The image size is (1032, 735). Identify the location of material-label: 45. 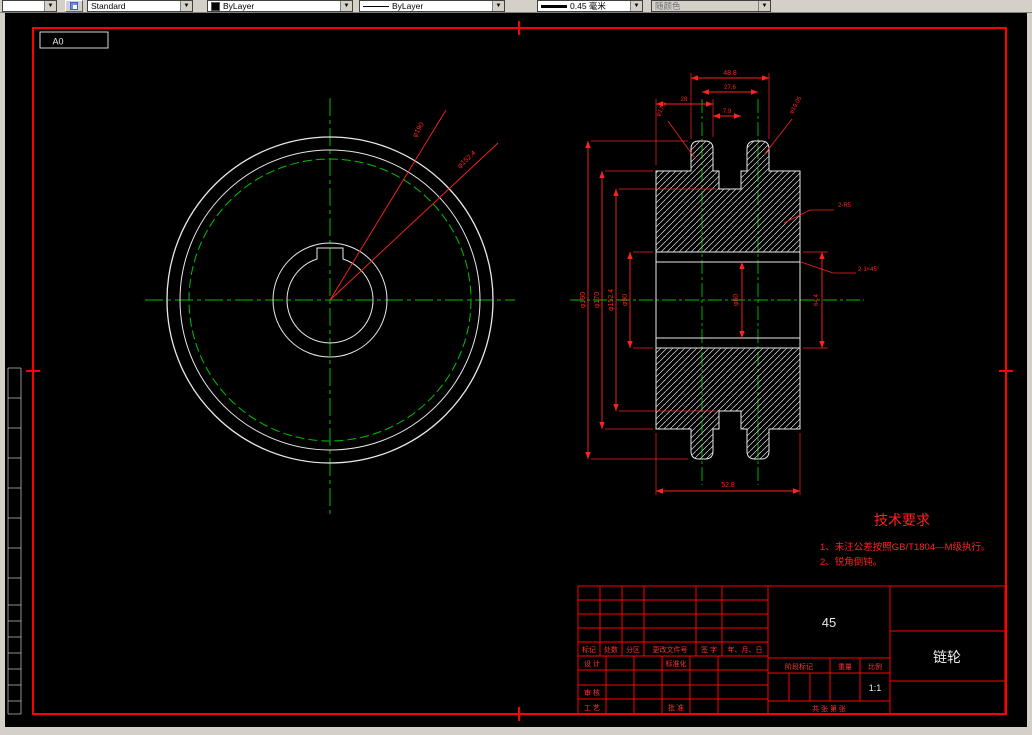
(829, 622).